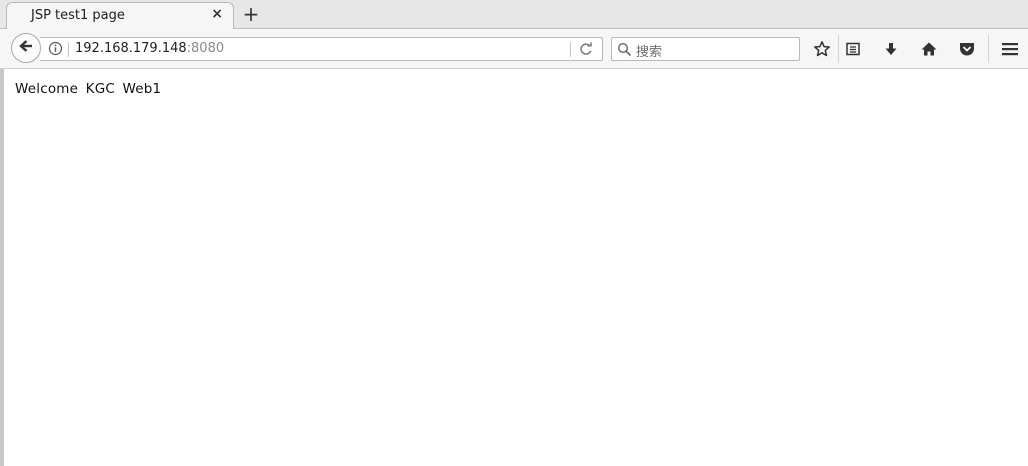  Describe the element at coordinates (251, 14) in the screenshot. I see `new-tab-button: +` at that location.